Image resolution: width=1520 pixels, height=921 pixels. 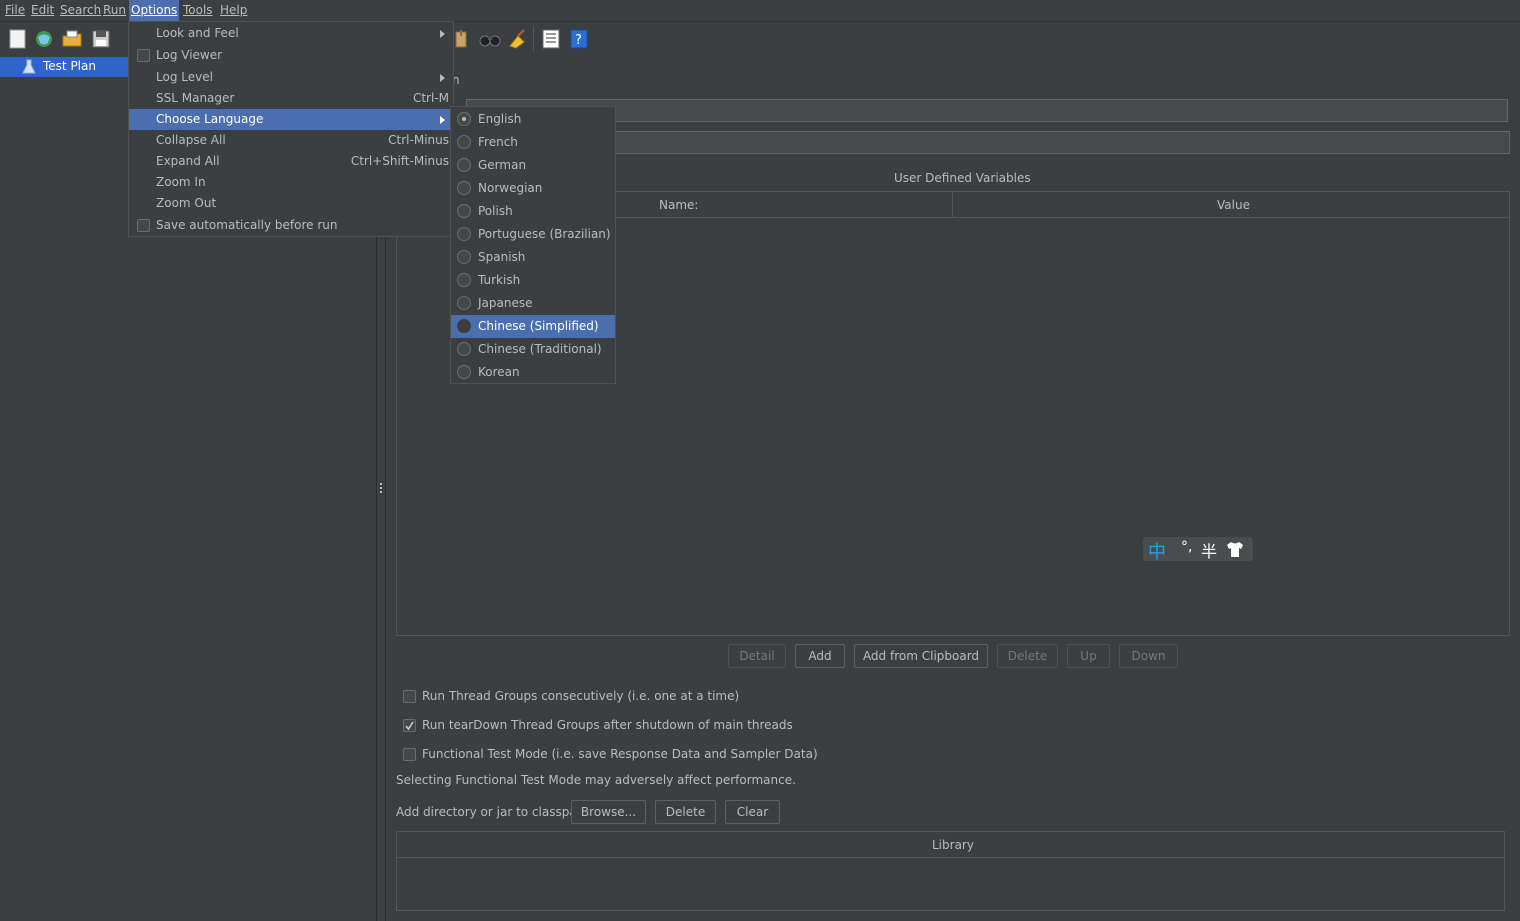 What do you see at coordinates (1157, 551) in the screenshot?
I see `ime-mode: 中` at bounding box center [1157, 551].